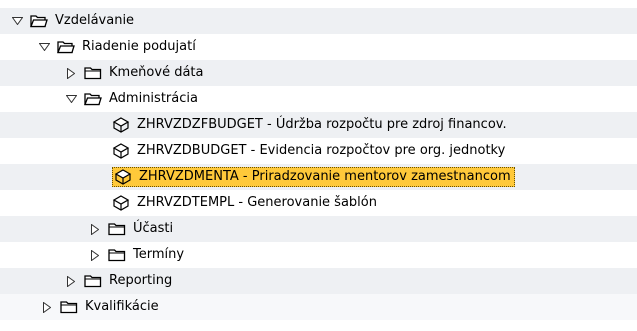 The width and height of the screenshot is (637, 331). Describe the element at coordinates (257, 202) in the screenshot. I see `tree-node-label: ZHRVZDTEMPL - Generovanie šablón` at that location.